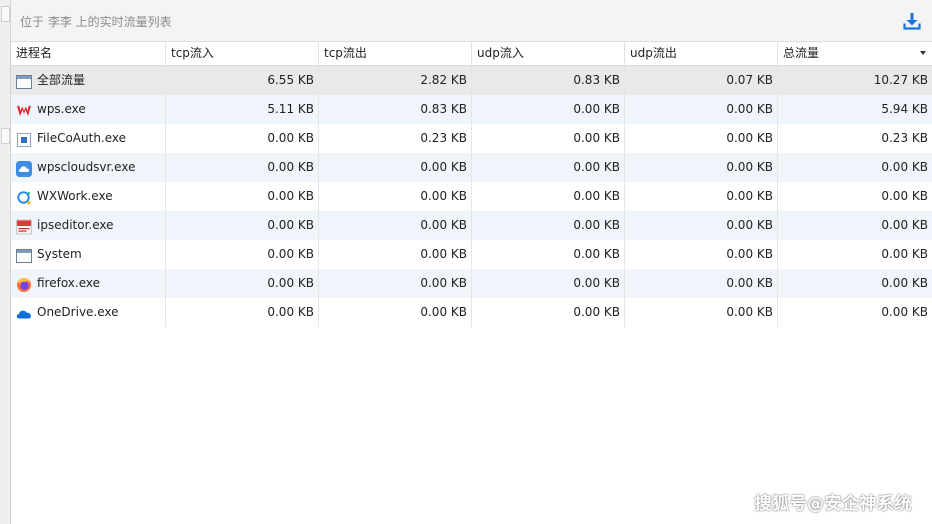 The width and height of the screenshot is (932, 524). What do you see at coordinates (61, 80) in the screenshot?
I see `process-name-label: 全部流量` at bounding box center [61, 80].